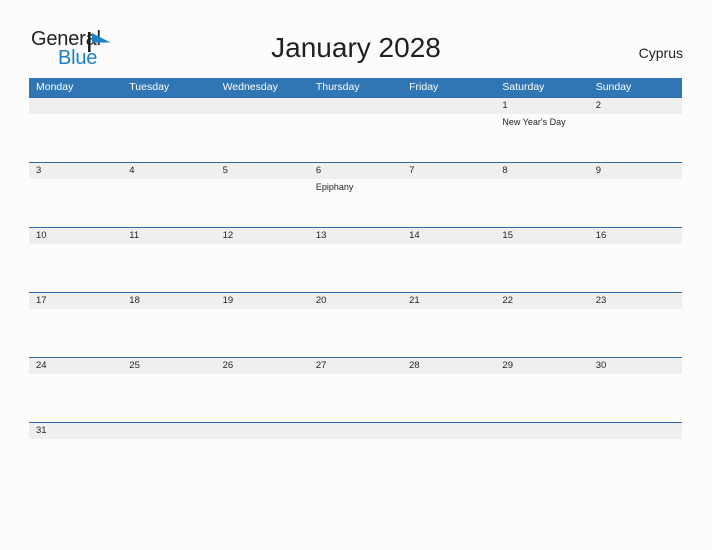 The height and width of the screenshot is (550, 712). I want to click on day-number: 24, so click(75, 366).